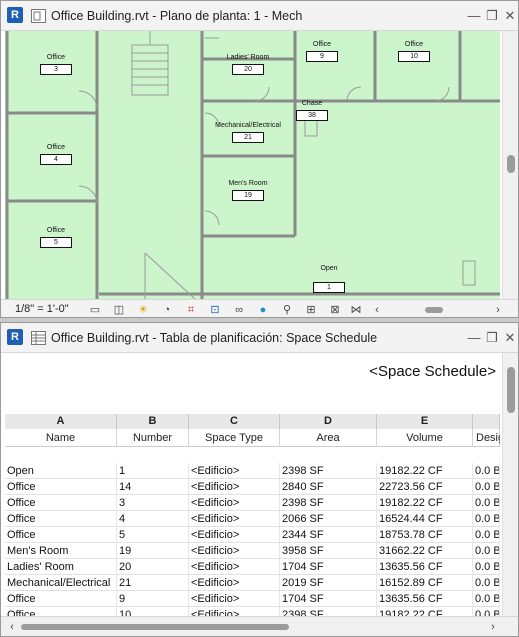  What do you see at coordinates (56, 159) in the screenshot?
I see `room-number-tag: 4` at bounding box center [56, 159].